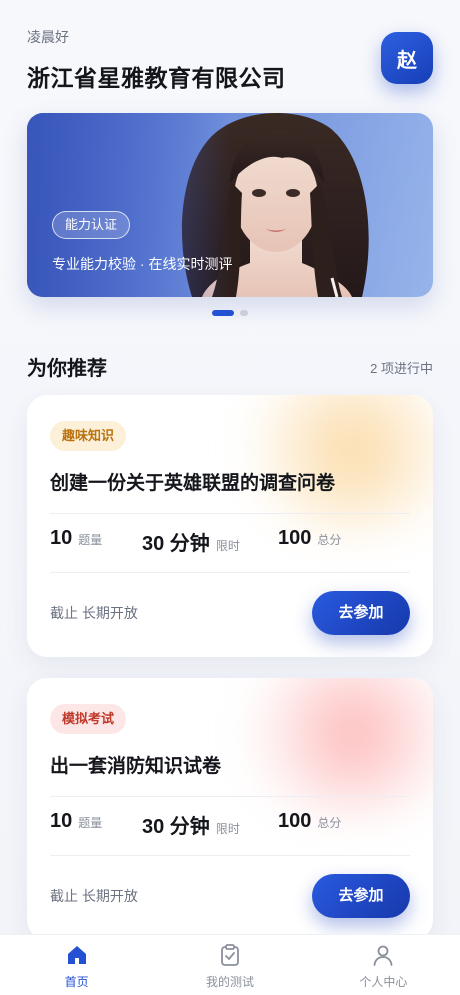 The image size is (460, 995). What do you see at coordinates (383, 982) in the screenshot?
I see `tab-label: 个人中心` at bounding box center [383, 982].